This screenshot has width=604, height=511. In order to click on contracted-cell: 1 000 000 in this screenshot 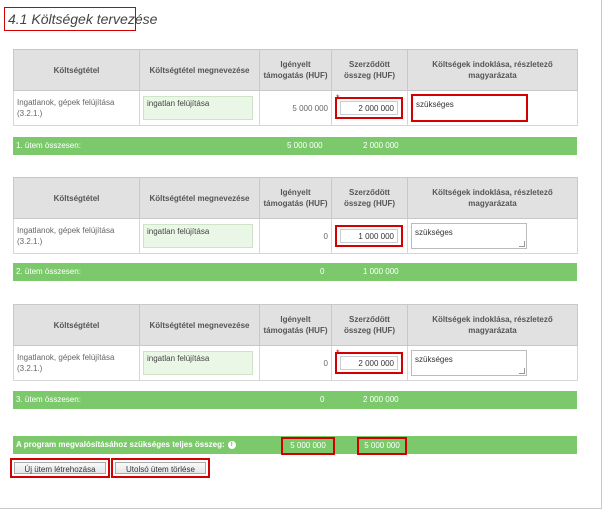, I will do `click(369, 236)`.